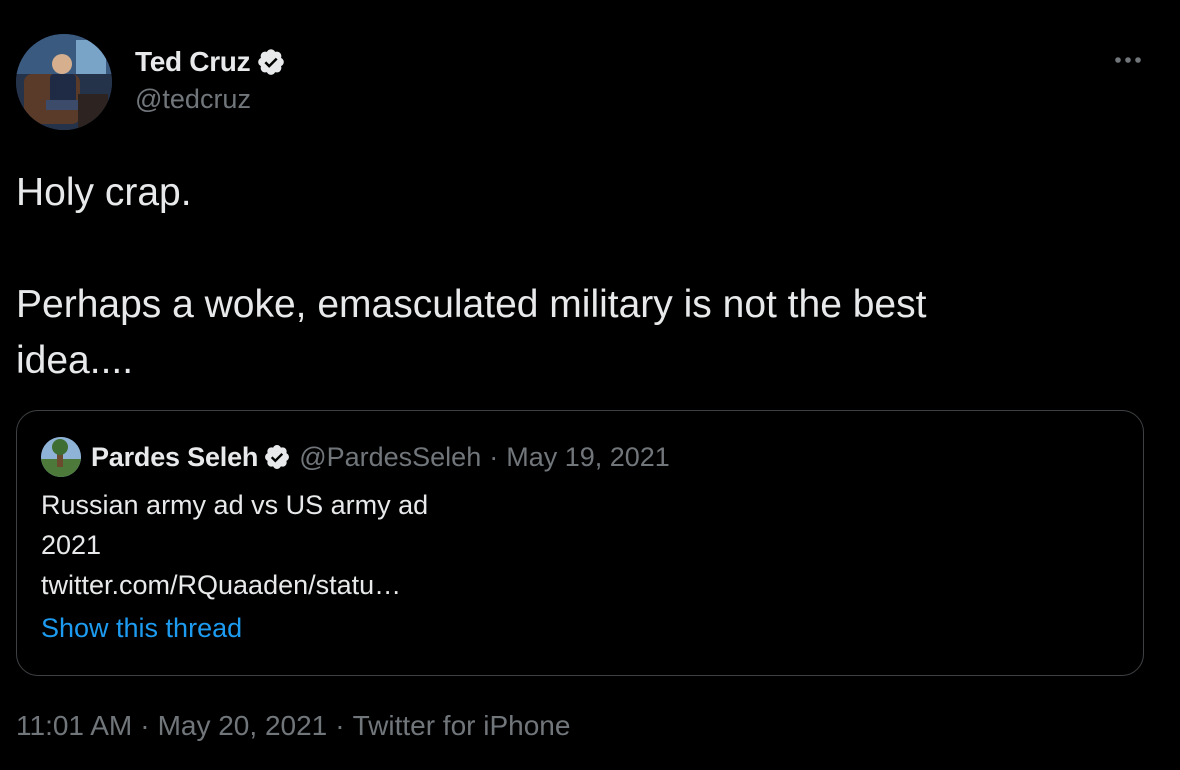 This screenshot has height=770, width=1180. I want to click on tweet-metadata: 11:01 AM · May 20, 2021 · Twitter for iPhone, so click(293, 726).